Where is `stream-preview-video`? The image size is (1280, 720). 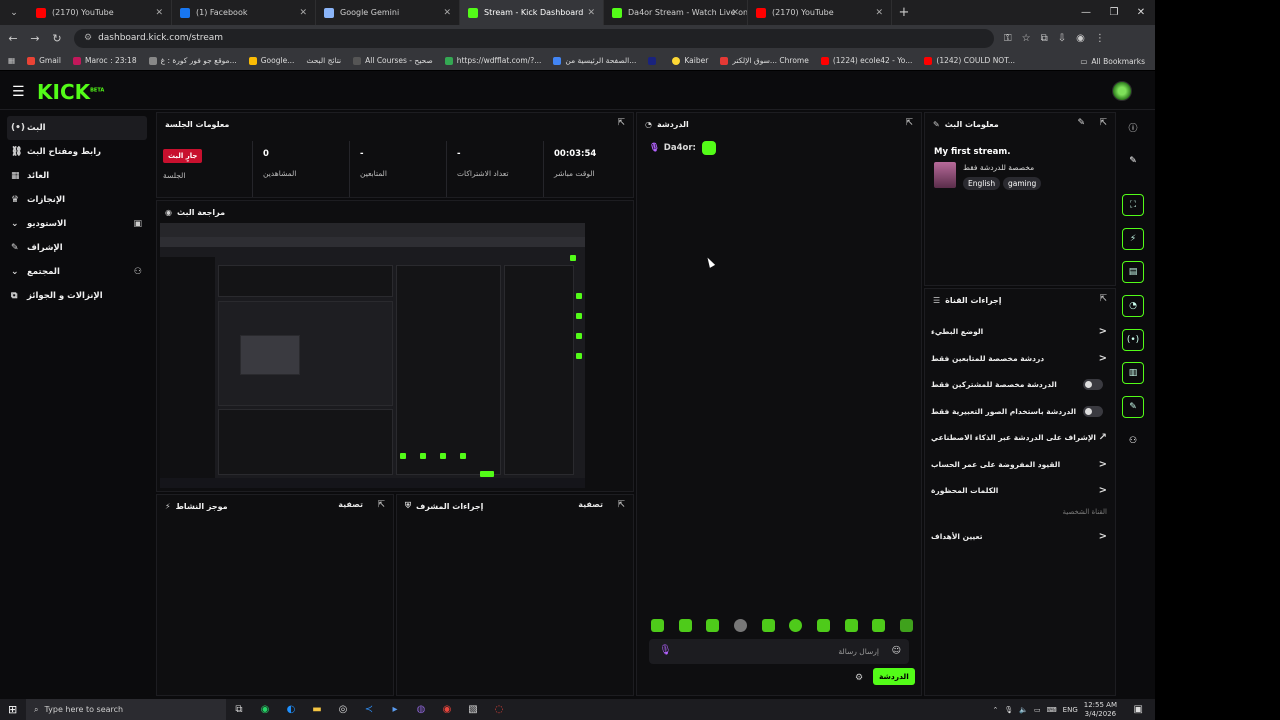 stream-preview-video is located at coordinates (372, 355).